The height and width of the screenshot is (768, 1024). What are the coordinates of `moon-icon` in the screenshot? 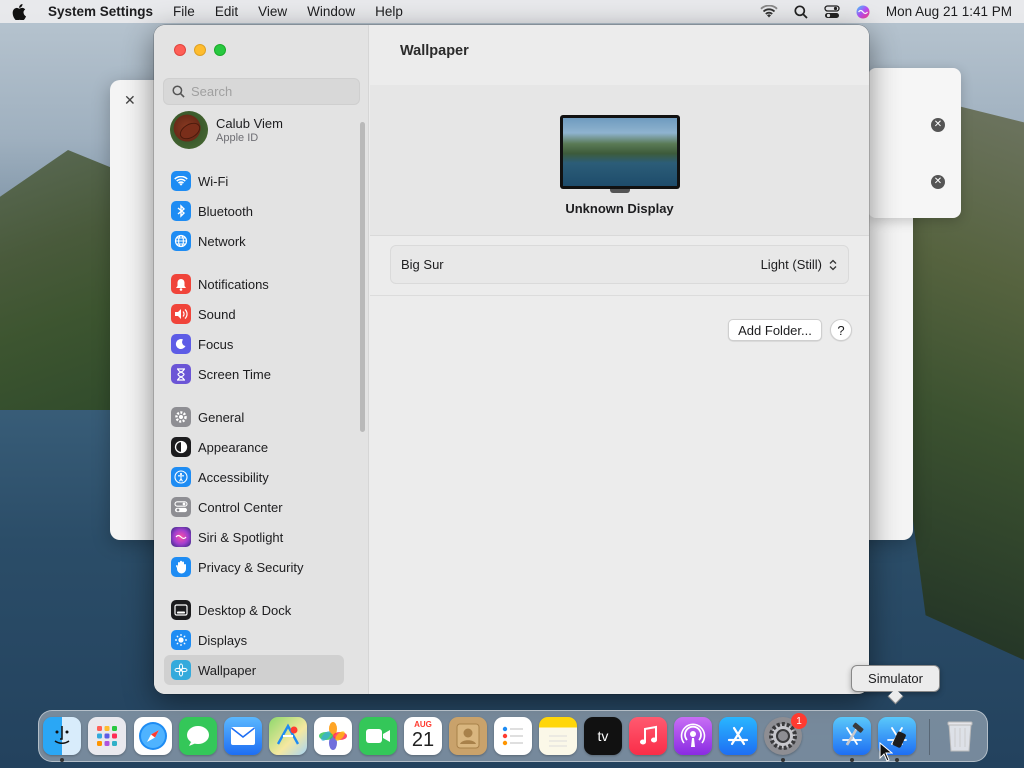 It's located at (181, 344).